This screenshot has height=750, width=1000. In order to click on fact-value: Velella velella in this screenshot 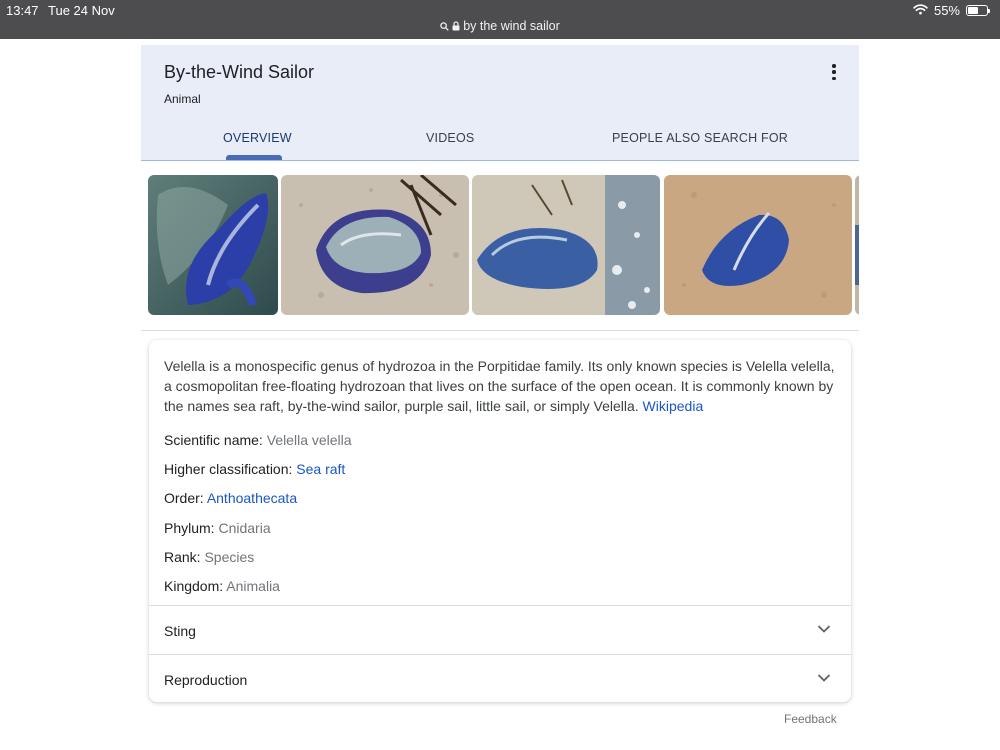, I will do `click(309, 440)`.